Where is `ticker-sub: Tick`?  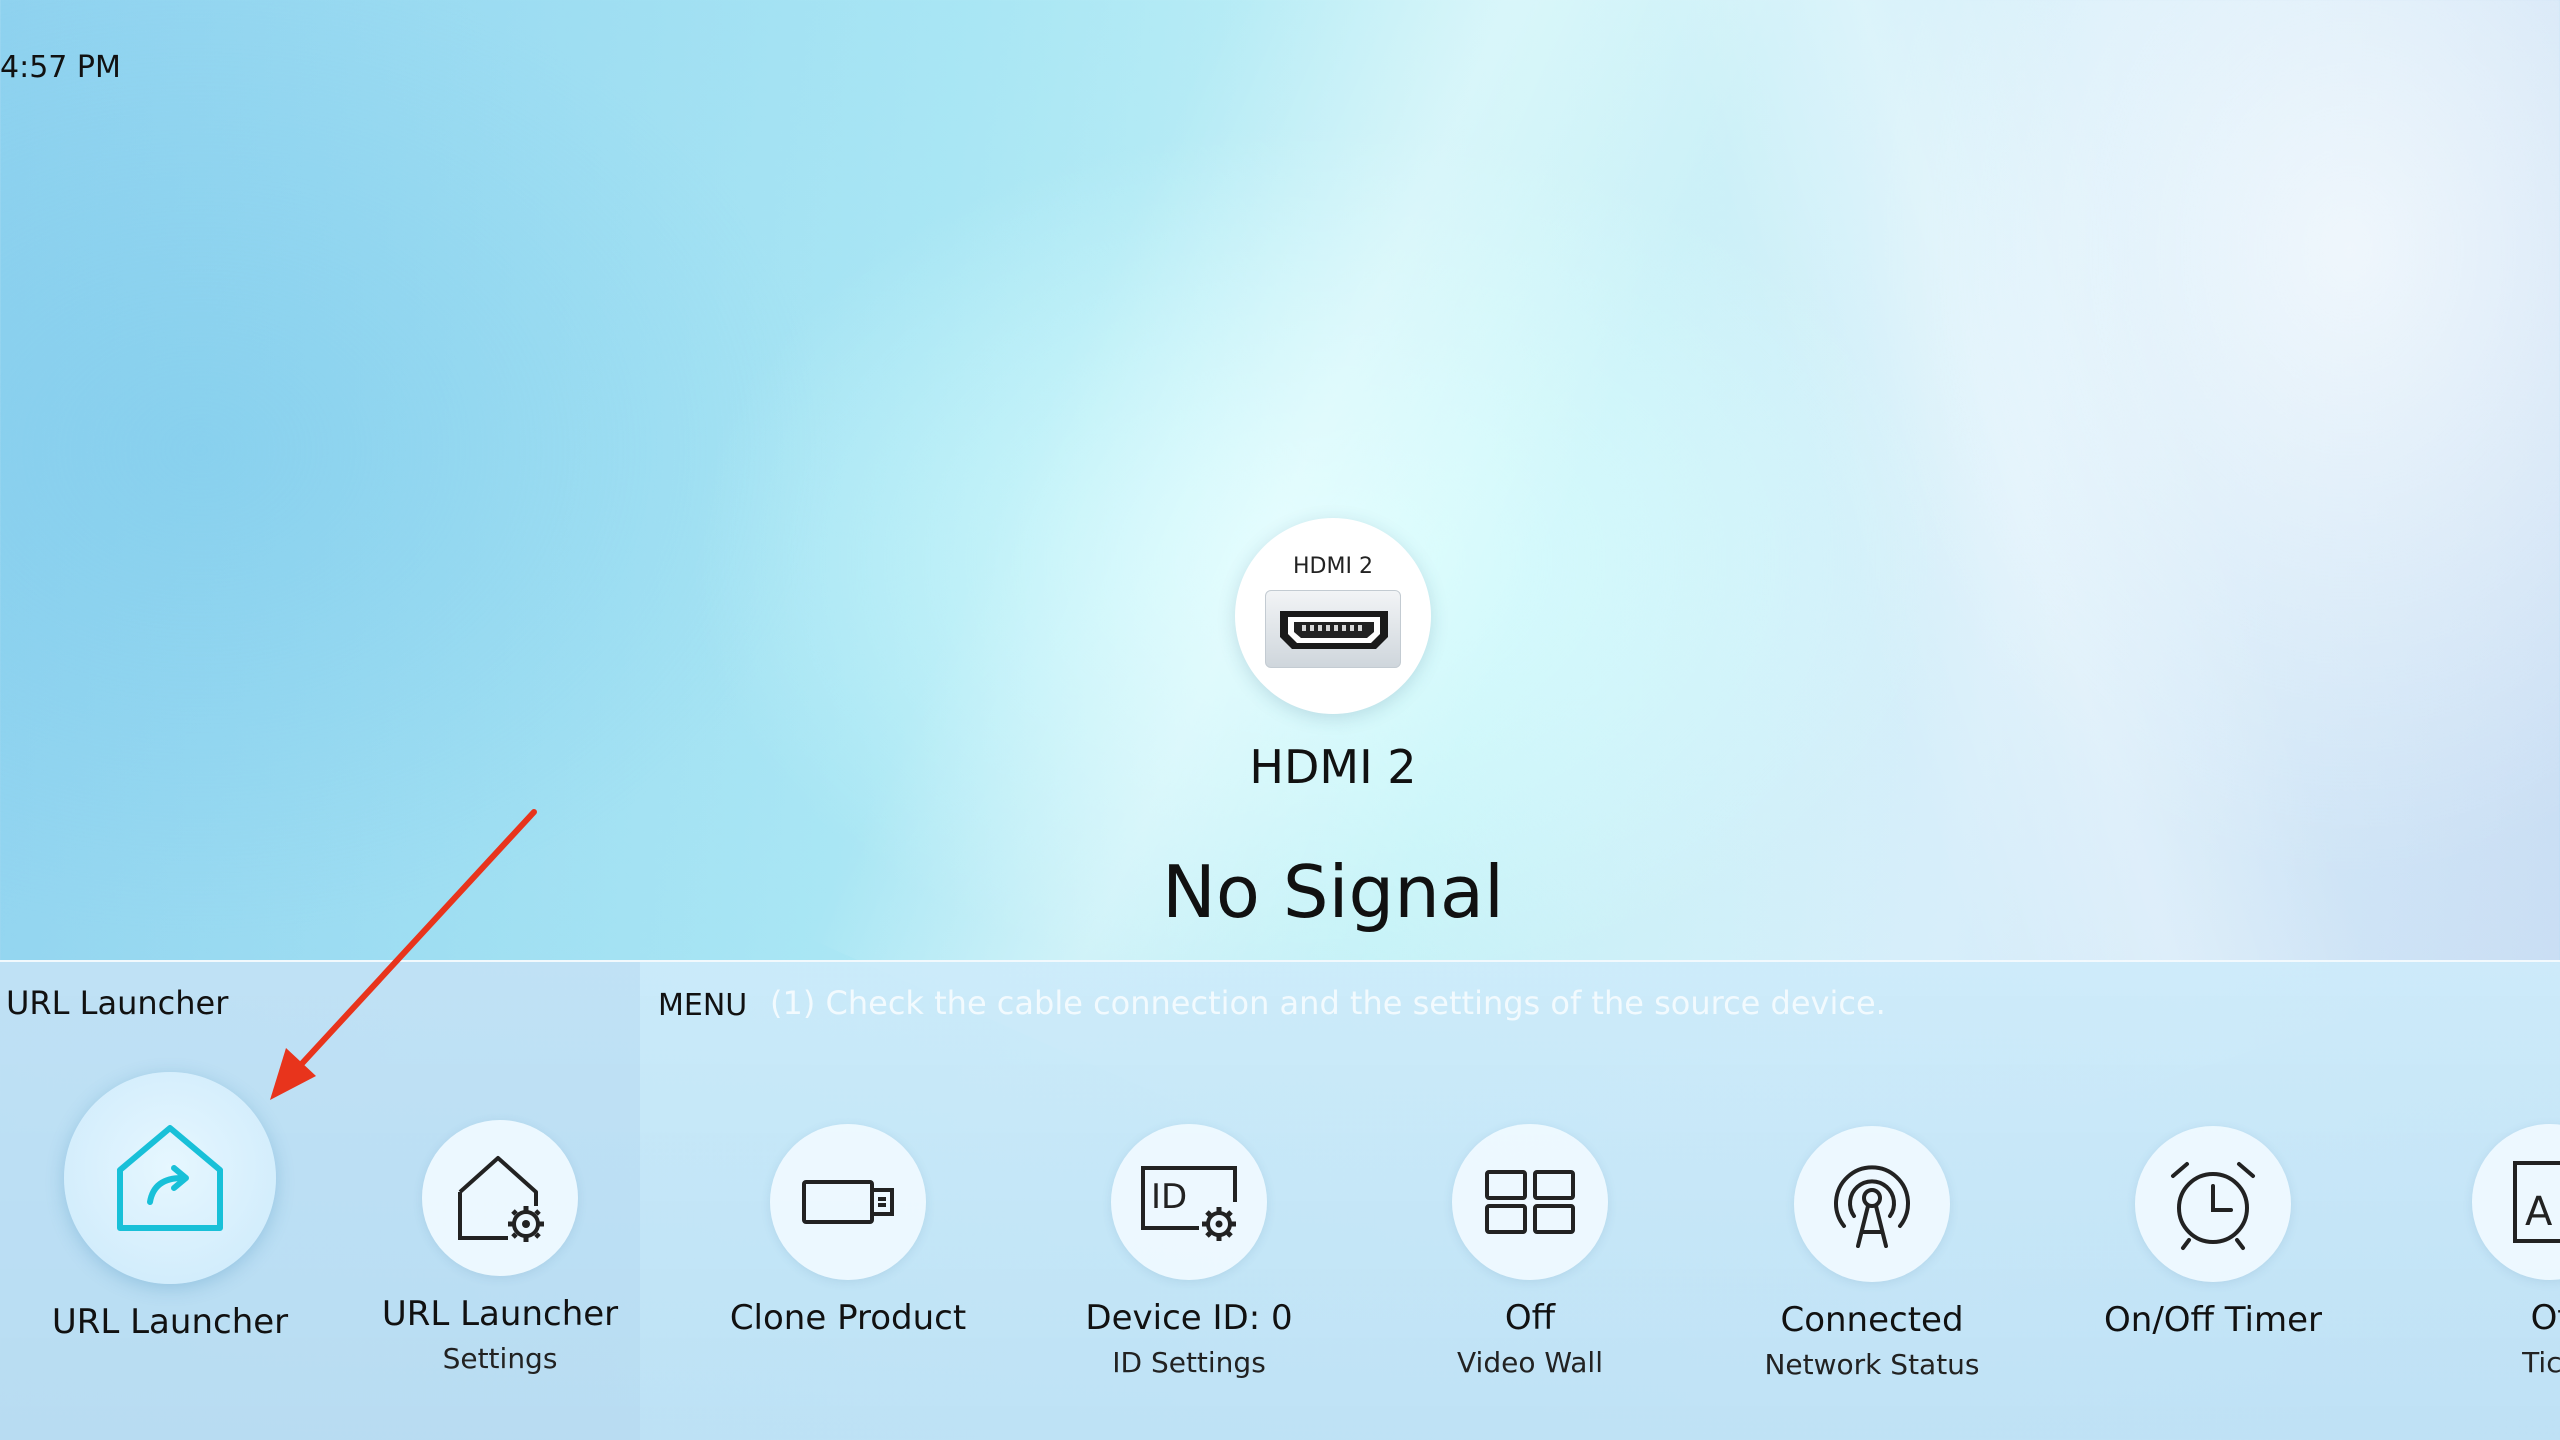
ticker-sub: Tick is located at coordinates (2541, 1362).